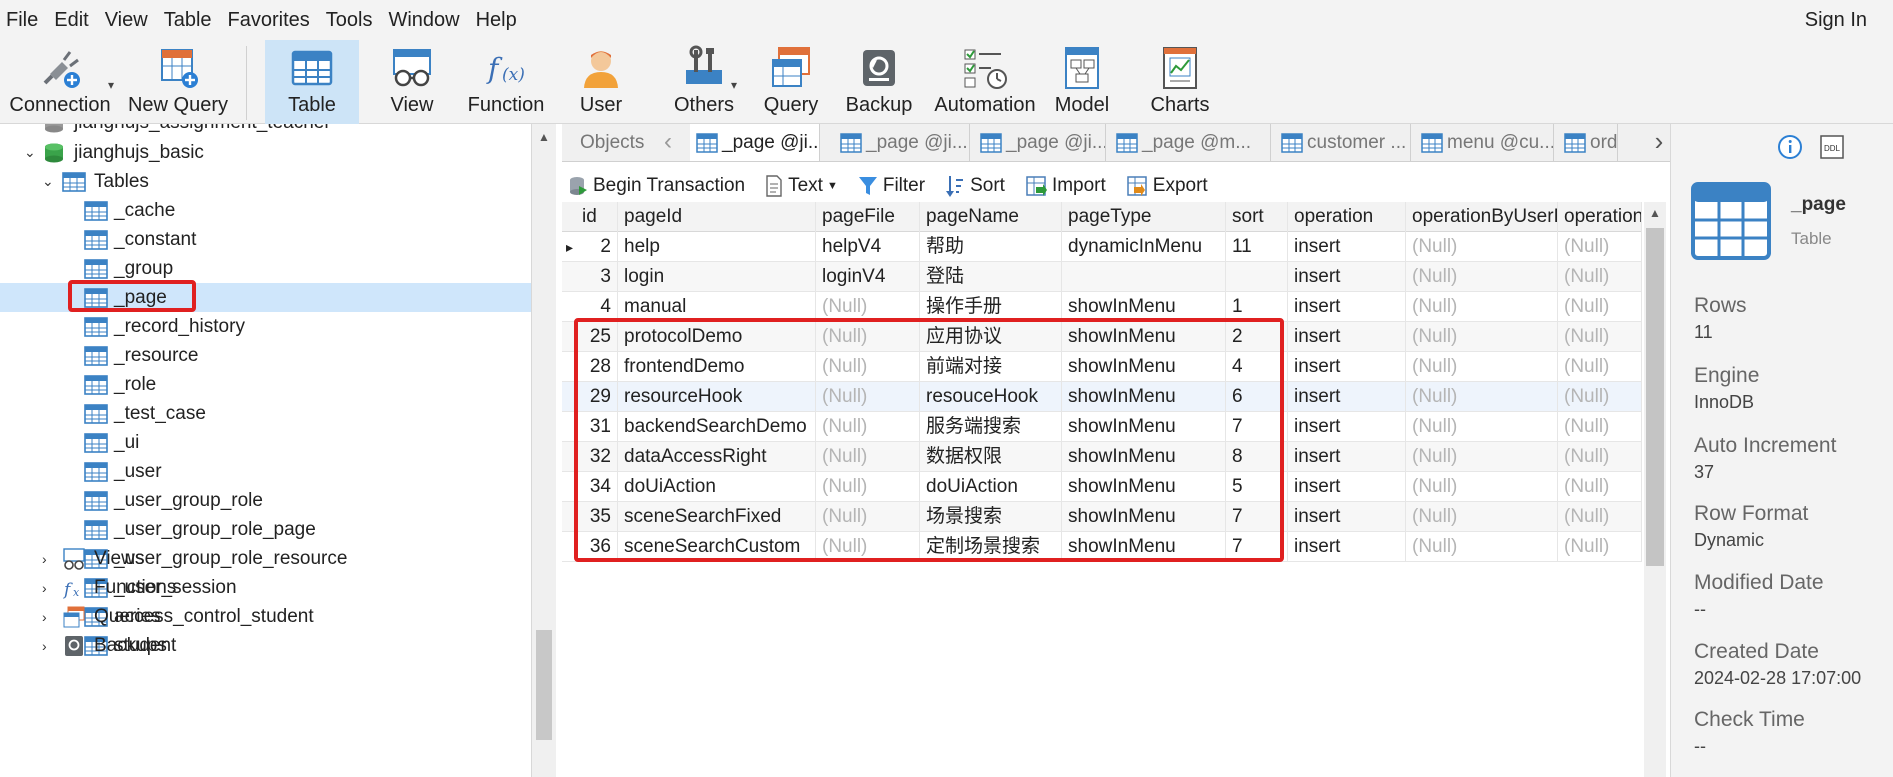 This screenshot has width=1893, height=777. What do you see at coordinates (1257, 247) in the screenshot?
I see `cell-sort: 11` at bounding box center [1257, 247].